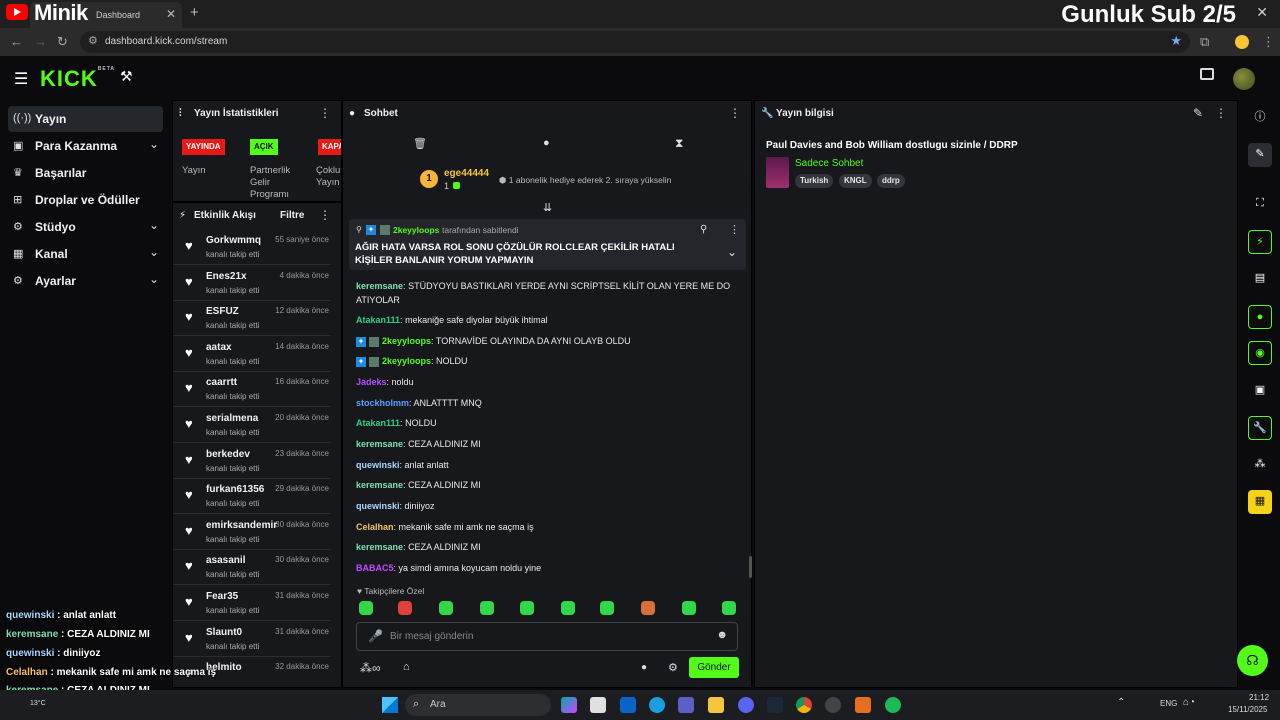 This screenshot has width=1280, height=720. Describe the element at coordinates (222, 596) in the screenshot. I see `feed-user: Fear35` at that location.